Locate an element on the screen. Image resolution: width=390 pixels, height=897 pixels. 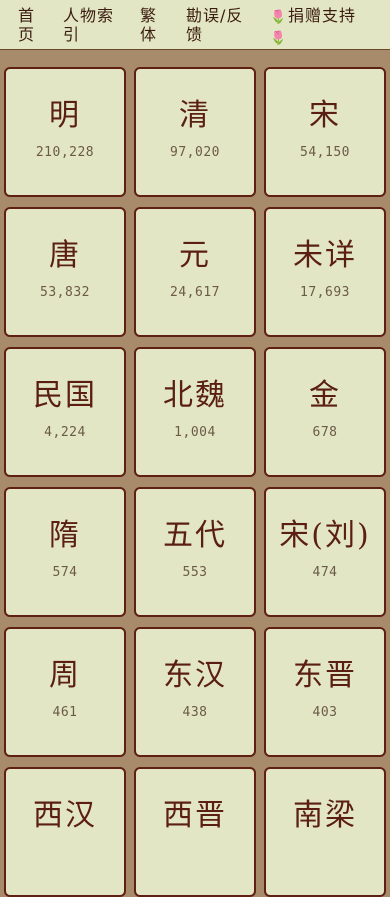
top-navigation-bar: 首页 人物索引 繁体 勘误/反馈 🌷捐赠支持 🌷 is located at coordinates (195, 25).